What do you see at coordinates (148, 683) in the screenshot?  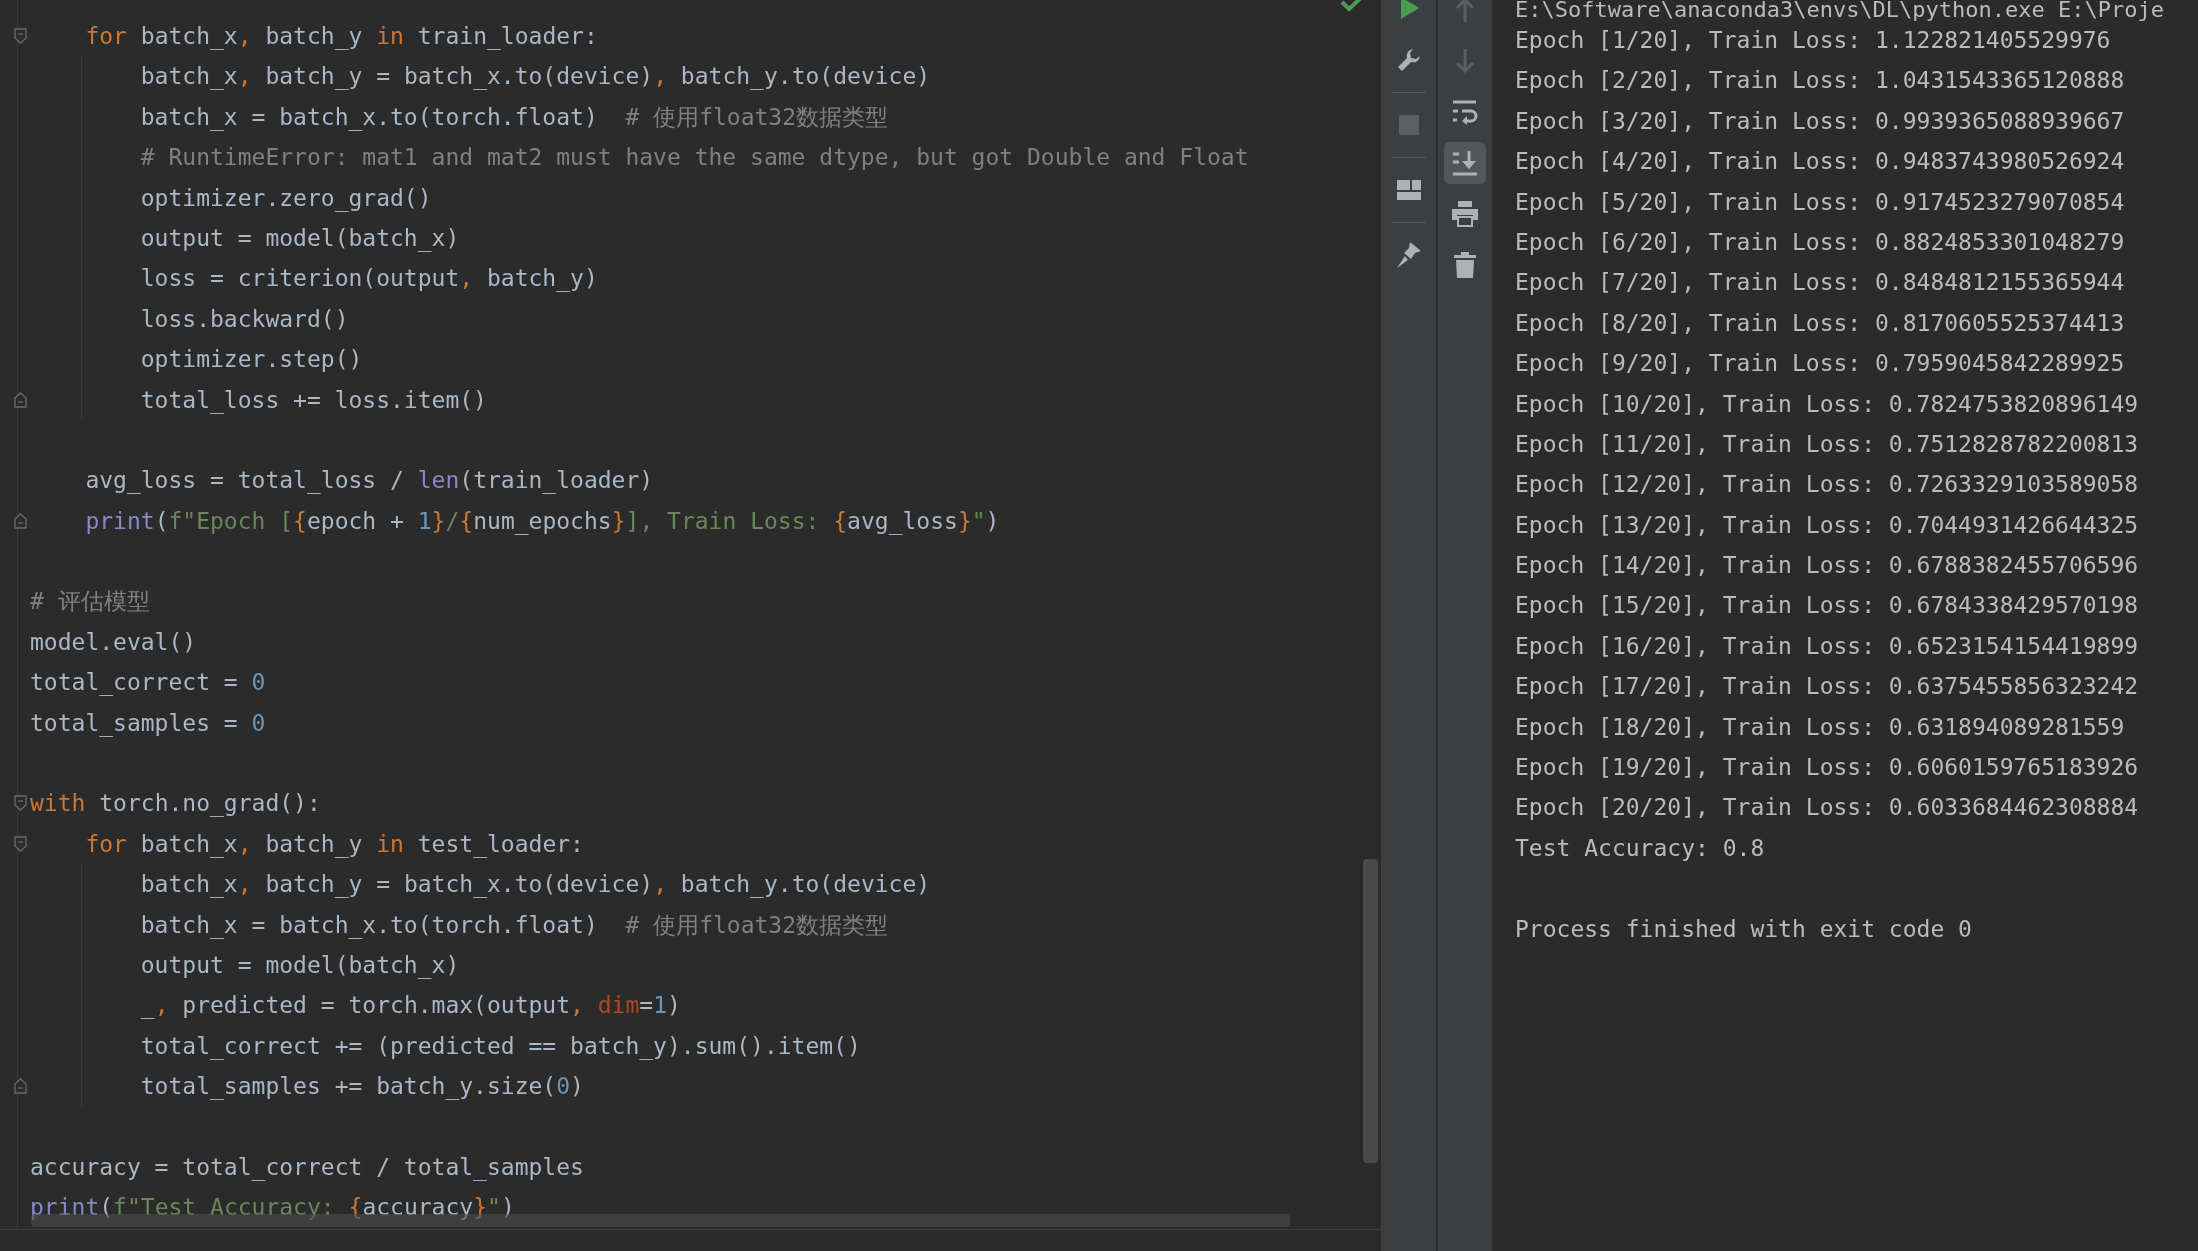 I see `code-line: total_correct = 0` at bounding box center [148, 683].